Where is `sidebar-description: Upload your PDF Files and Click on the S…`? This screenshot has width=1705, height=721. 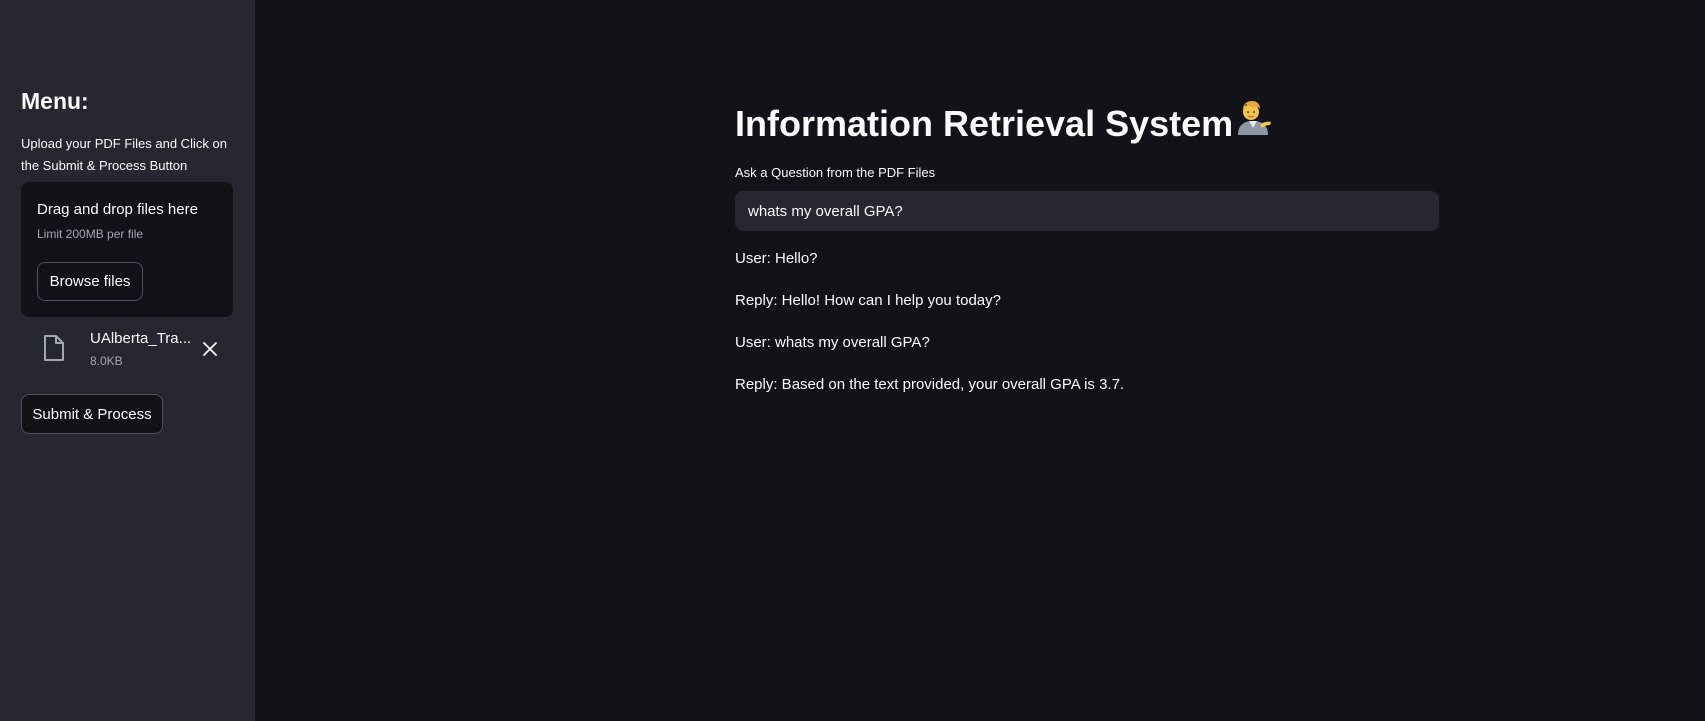 sidebar-description: Upload your PDF Files and Click on the S… is located at coordinates (124, 154).